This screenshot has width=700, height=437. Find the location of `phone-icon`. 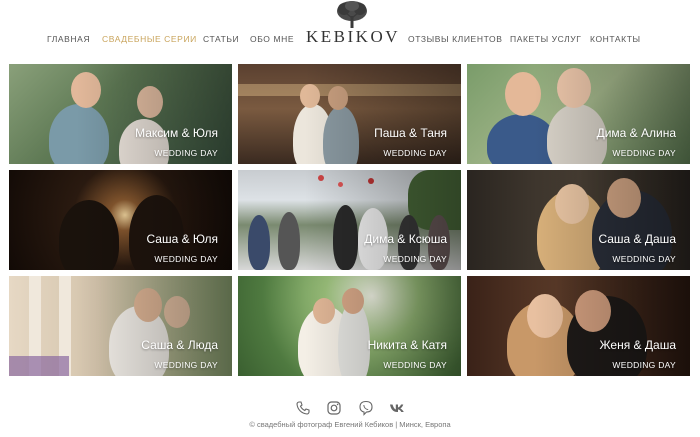

phone-icon is located at coordinates (303, 408).